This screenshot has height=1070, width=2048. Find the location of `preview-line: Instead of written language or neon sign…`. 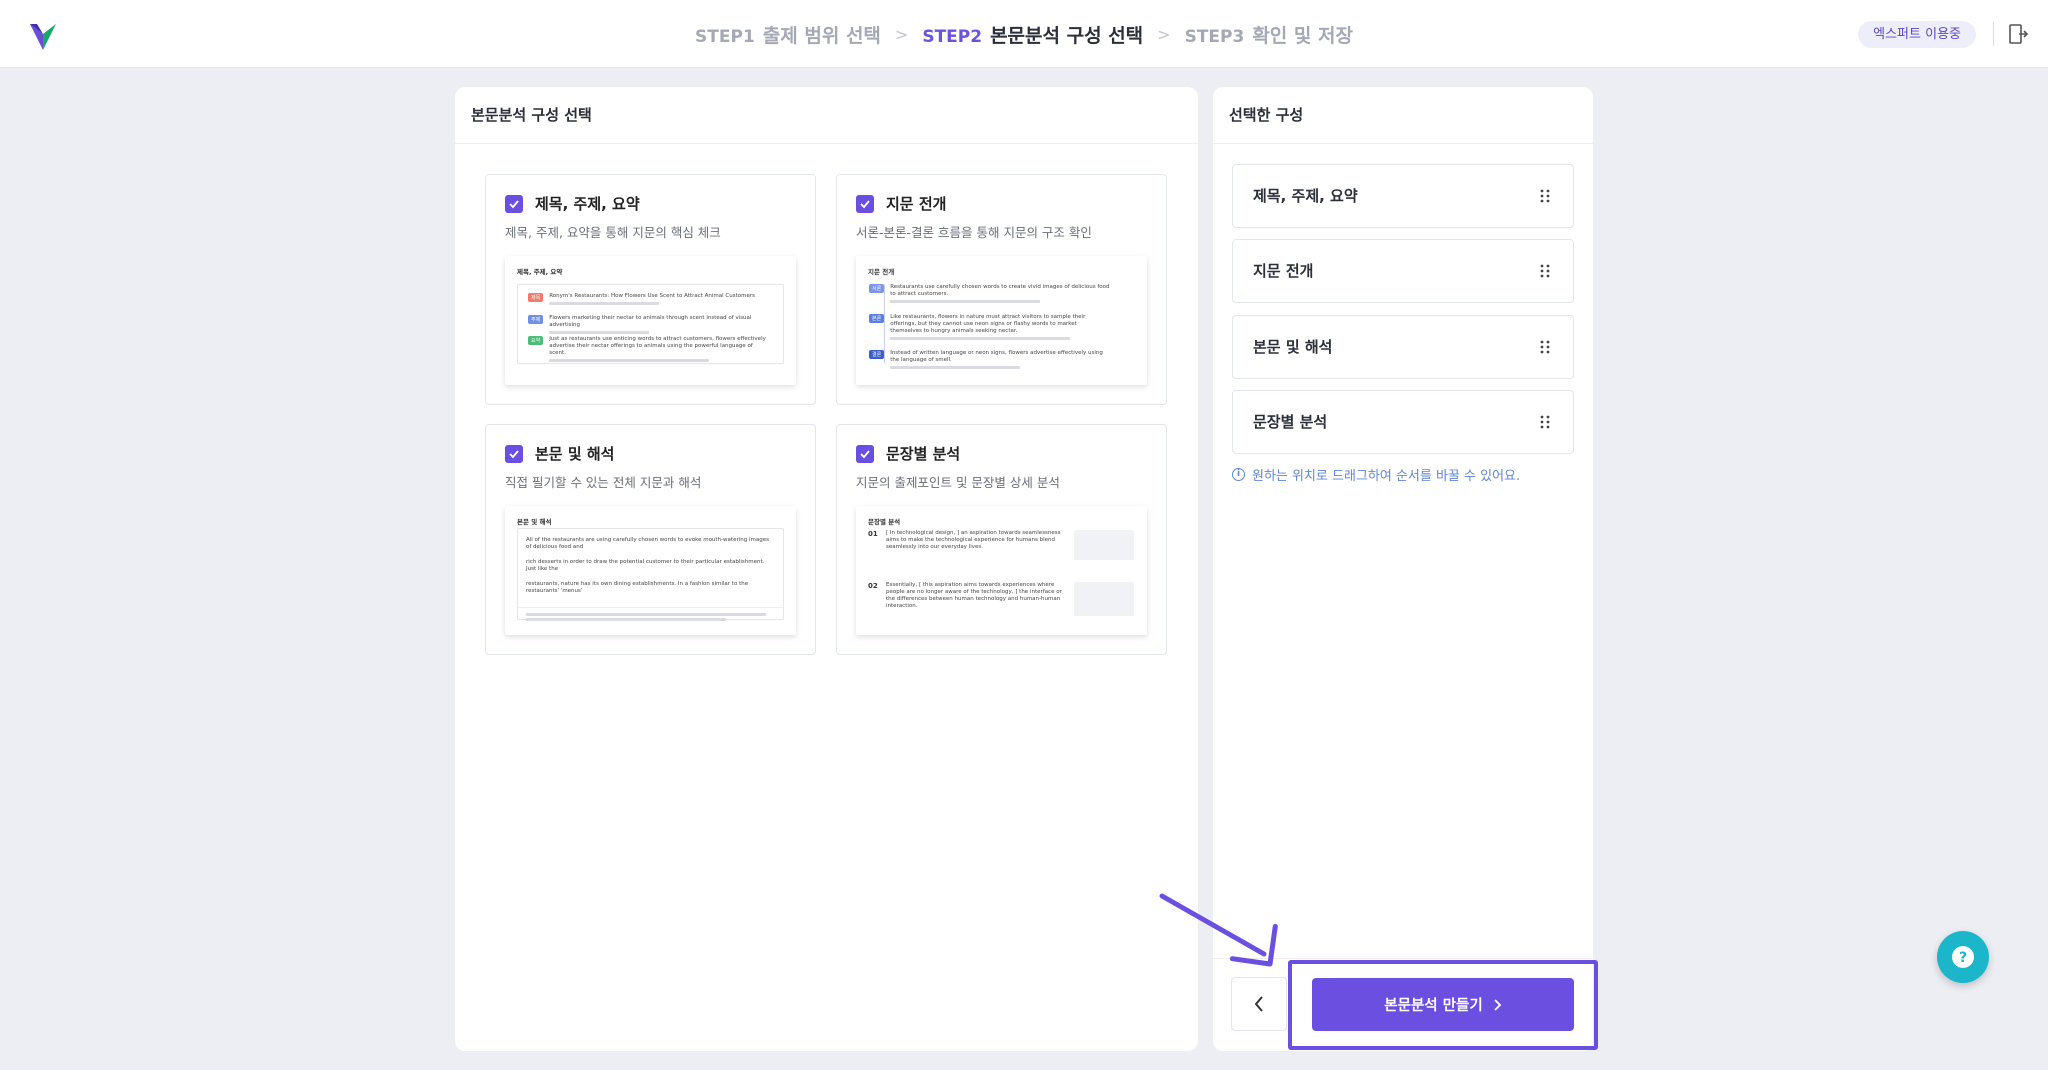

preview-line: Instead of written language or neon sign… is located at coordinates (996, 356).